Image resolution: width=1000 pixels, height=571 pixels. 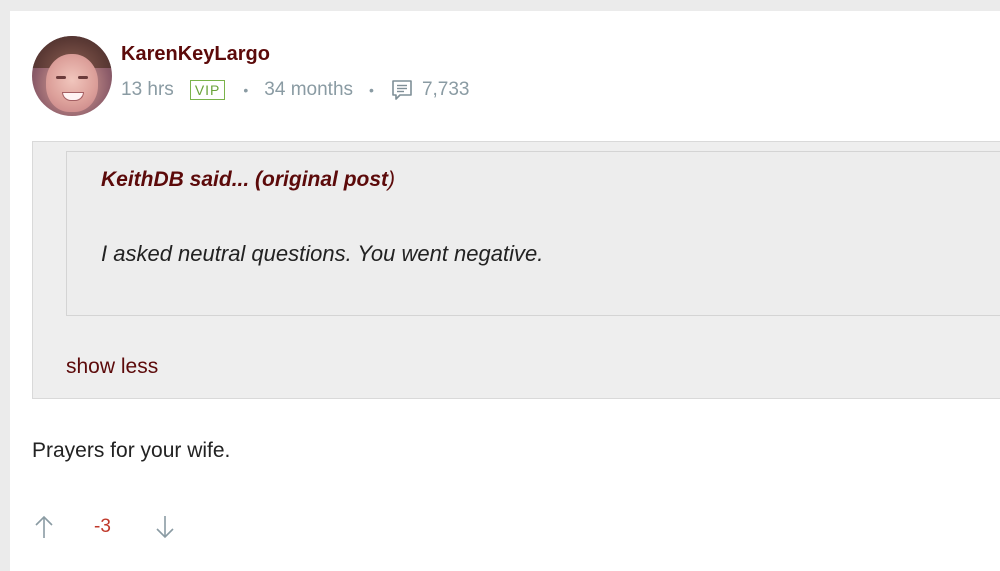 I want to click on arrow-up-icon, so click(x=44, y=527).